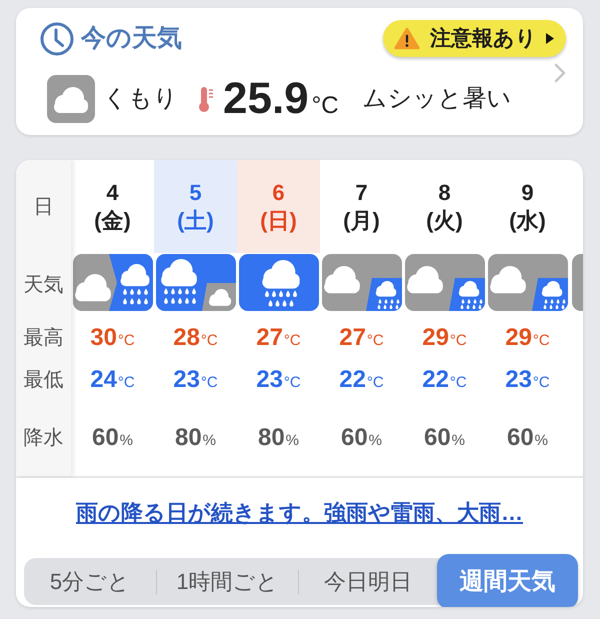 Image resolution: width=600 pixels, height=619 pixels. Describe the element at coordinates (206, 99) in the screenshot. I see `thermometer-icon` at that location.